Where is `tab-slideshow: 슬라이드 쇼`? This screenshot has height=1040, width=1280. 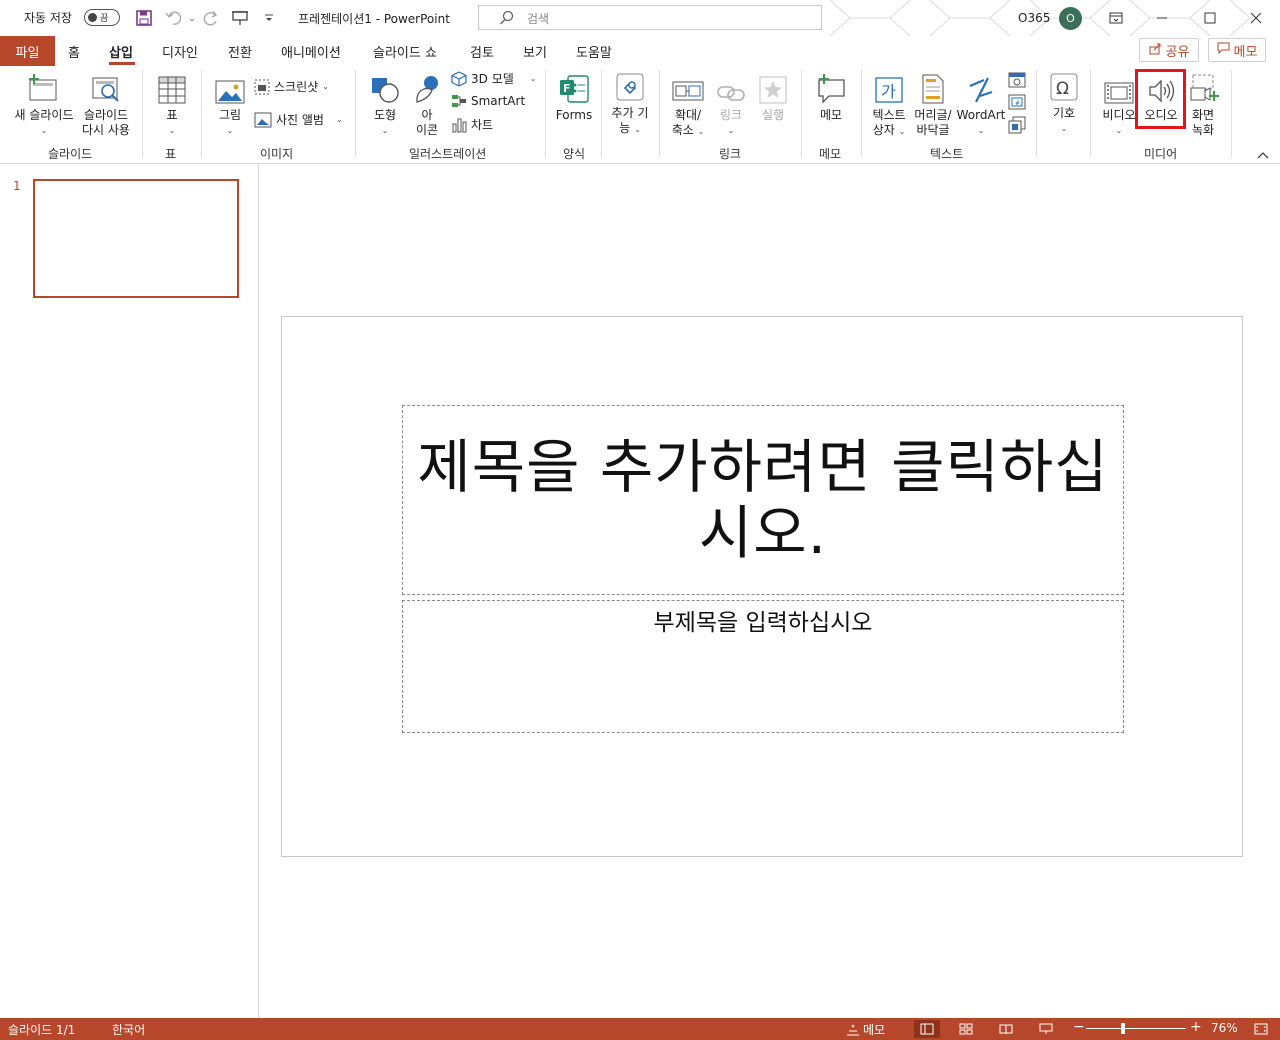
tab-slideshow: 슬라이드 쇼 is located at coordinates (405, 51).